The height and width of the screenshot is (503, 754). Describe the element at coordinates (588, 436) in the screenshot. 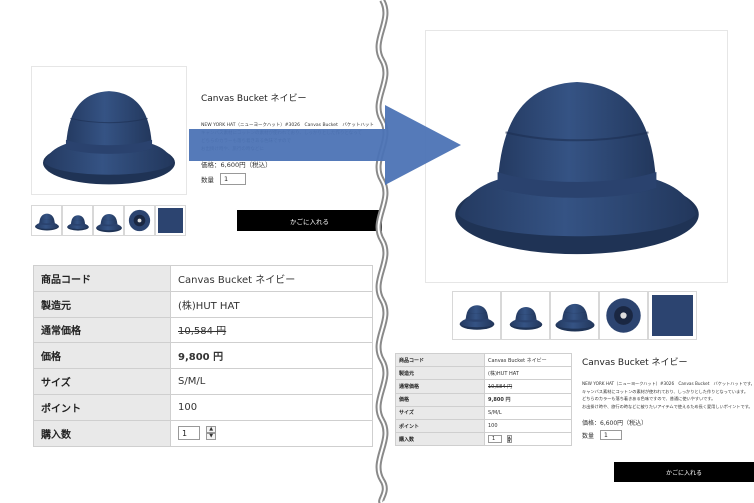

I see `quantity-label: 数量` at that location.